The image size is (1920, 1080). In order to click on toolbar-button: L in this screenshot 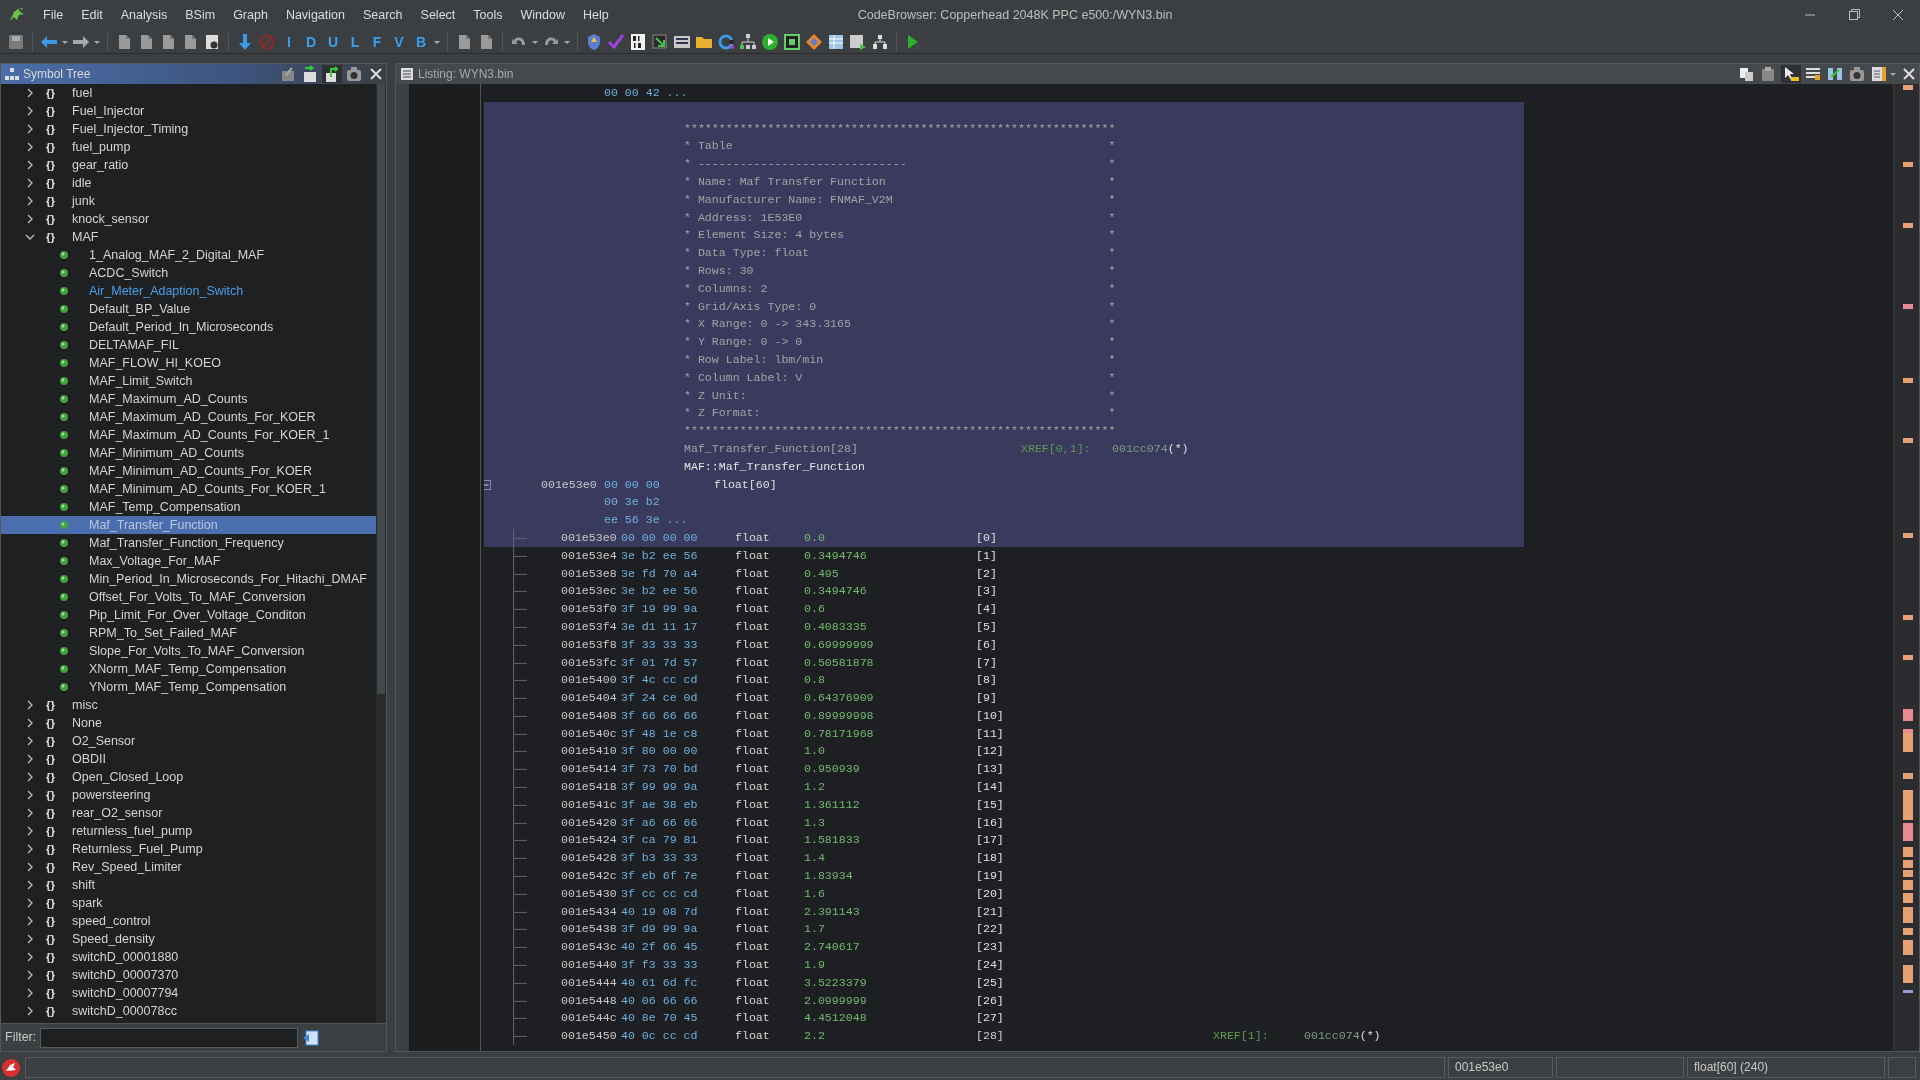, I will do `click(355, 41)`.